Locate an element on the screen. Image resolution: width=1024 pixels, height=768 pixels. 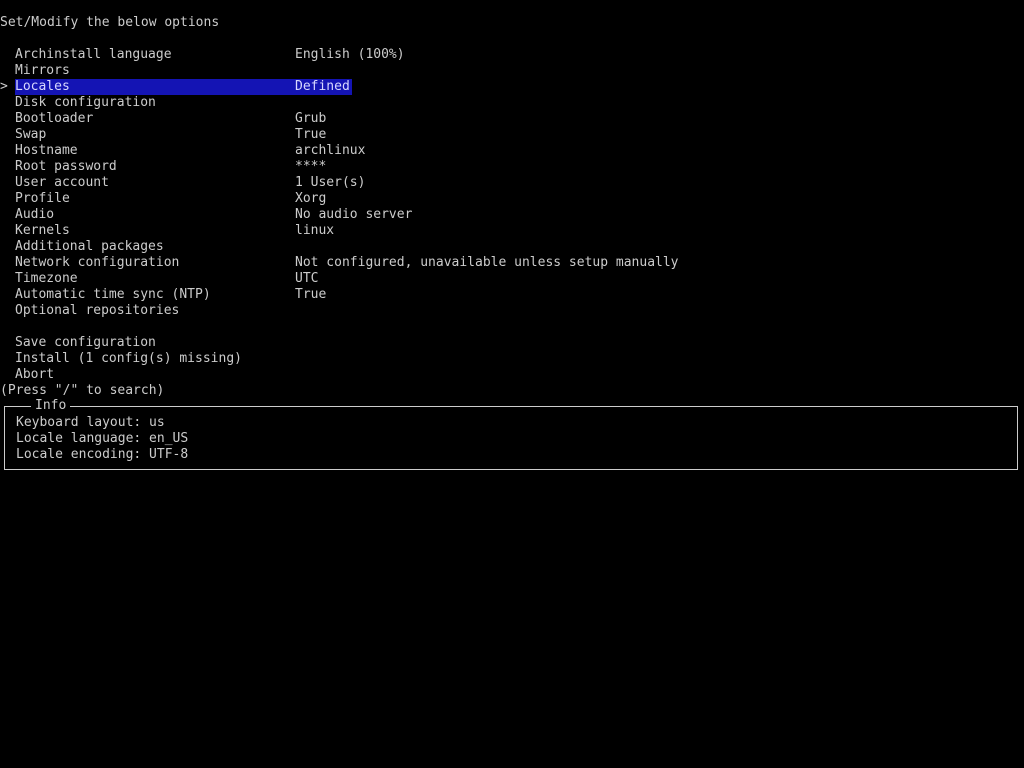
menu-item-label: Bootloader is located at coordinates (54, 118).